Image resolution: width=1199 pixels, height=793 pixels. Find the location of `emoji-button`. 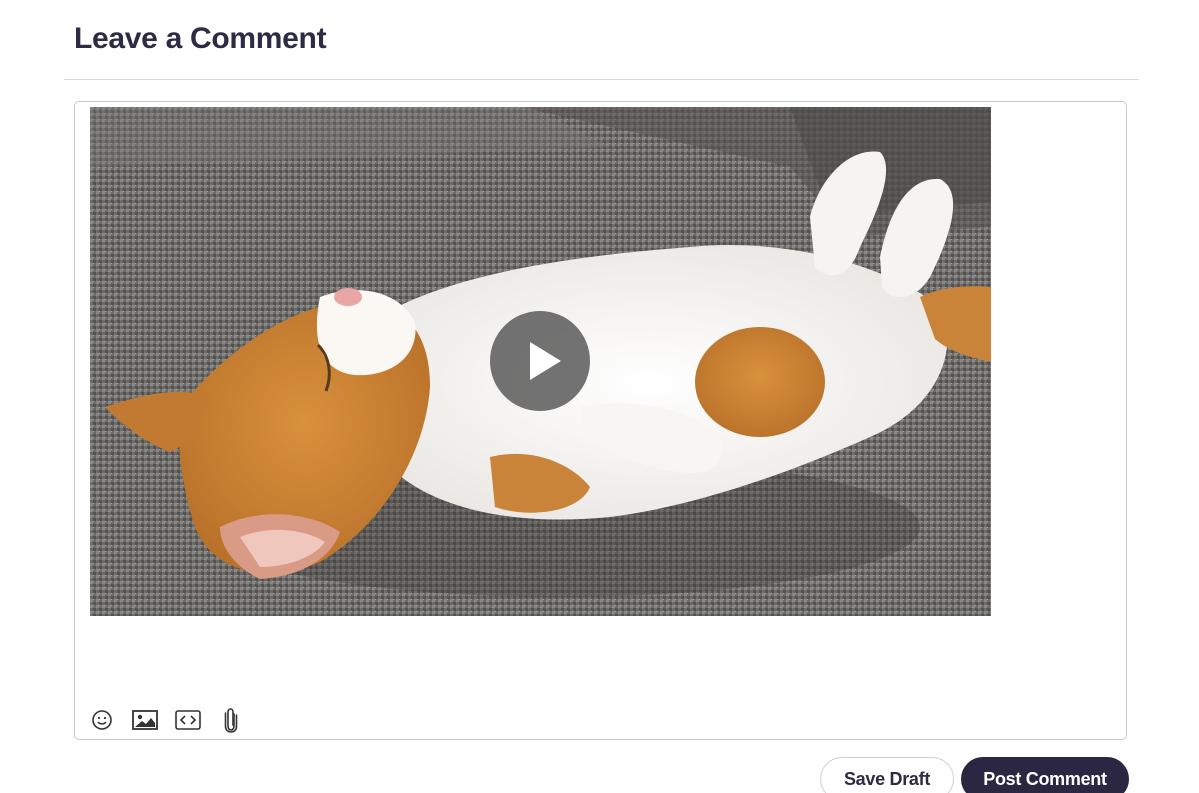

emoji-button is located at coordinates (102, 720).